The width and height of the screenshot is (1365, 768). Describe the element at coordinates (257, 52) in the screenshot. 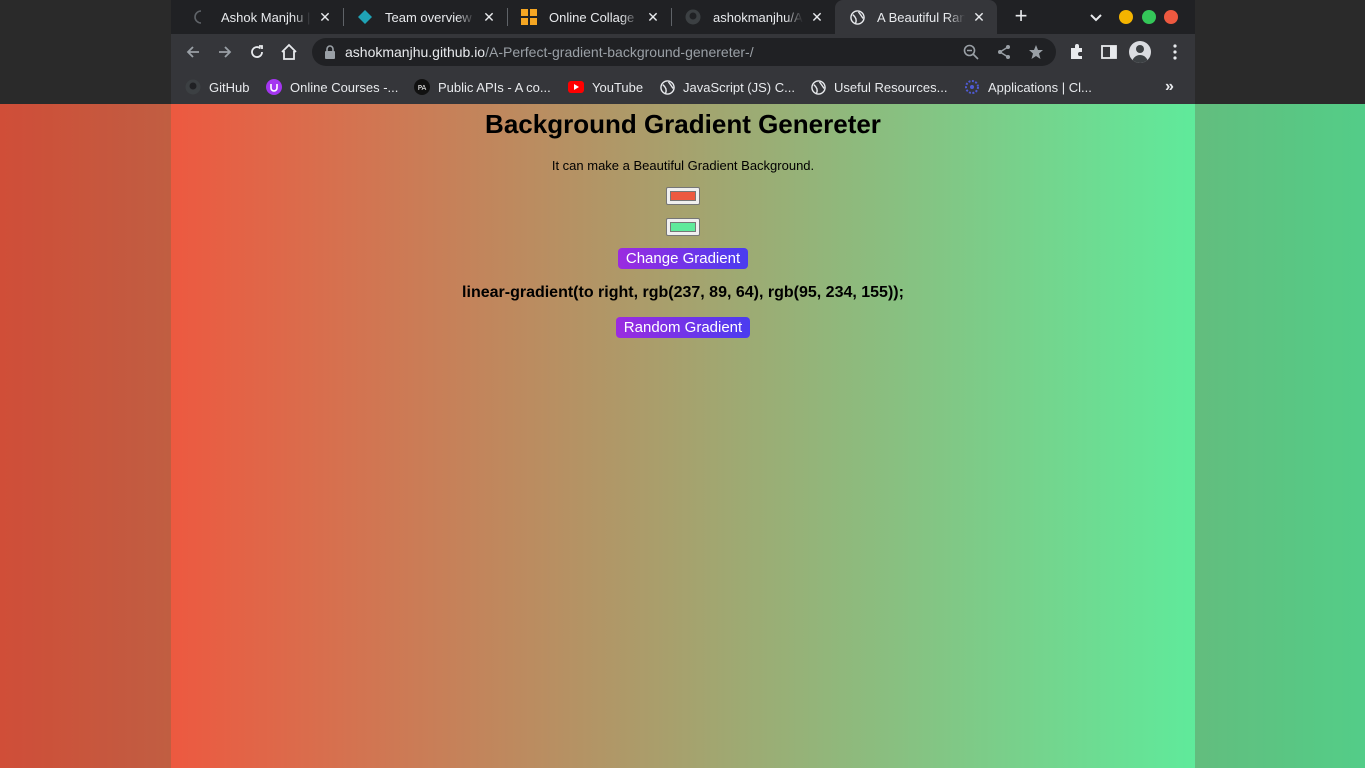

I see `reload-icon` at that location.